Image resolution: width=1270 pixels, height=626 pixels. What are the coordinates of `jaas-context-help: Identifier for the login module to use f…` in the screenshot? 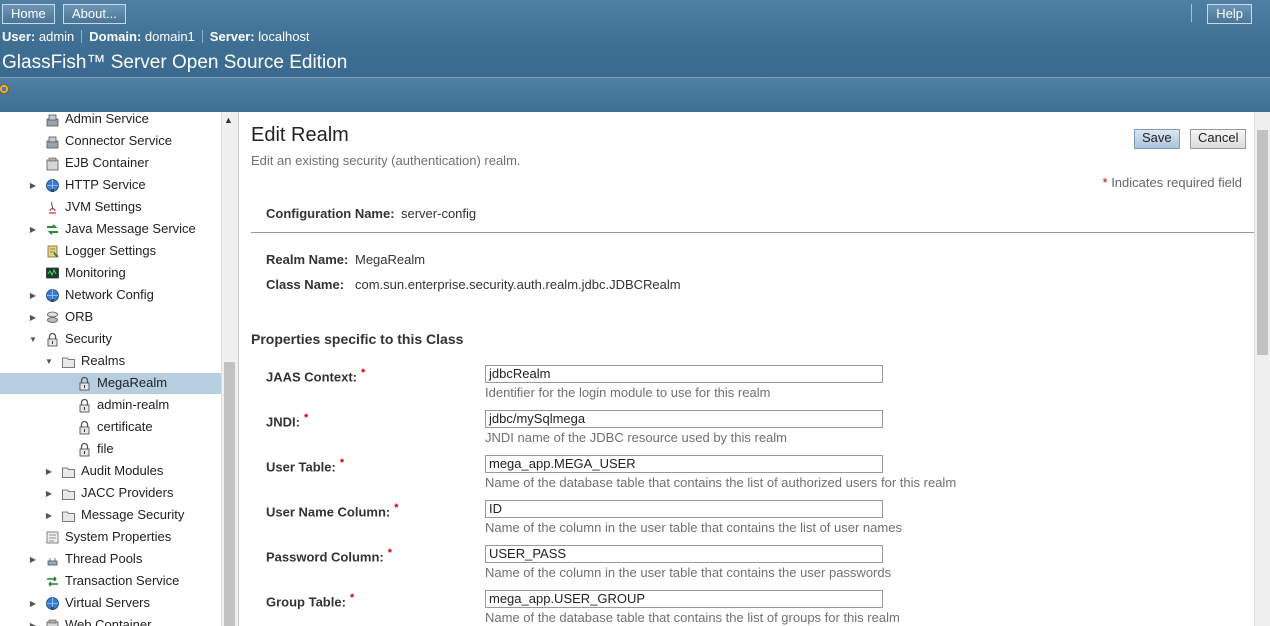 It's located at (628, 392).